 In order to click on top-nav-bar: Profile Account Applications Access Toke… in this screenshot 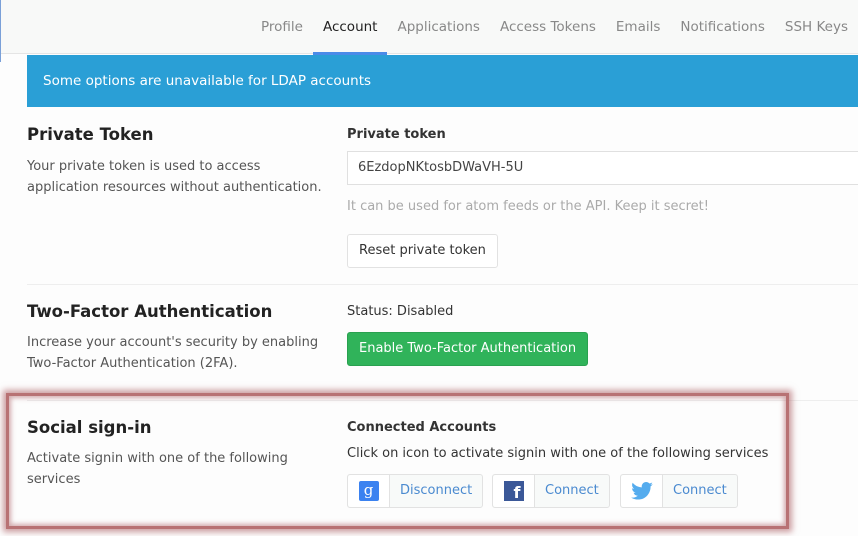, I will do `click(429, 27)`.